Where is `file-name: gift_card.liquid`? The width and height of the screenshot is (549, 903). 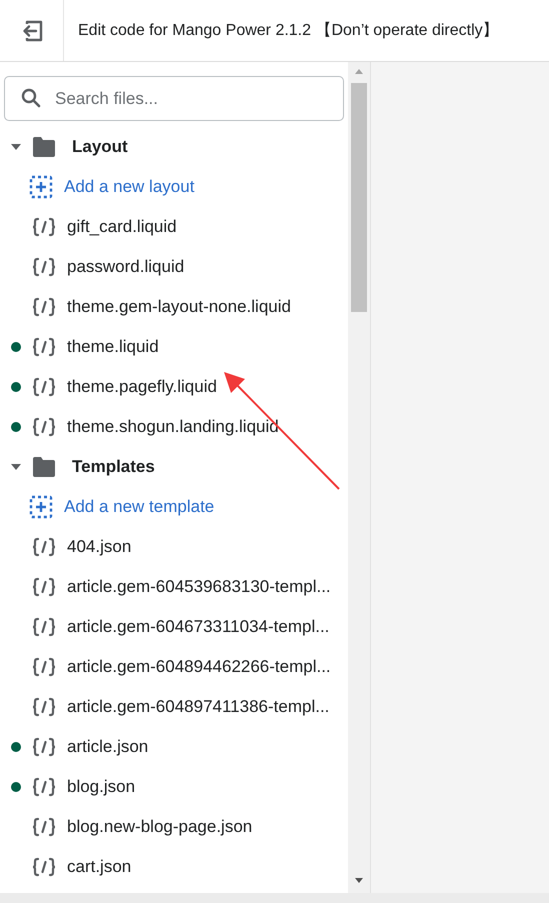 file-name: gift_card.liquid is located at coordinates (122, 227).